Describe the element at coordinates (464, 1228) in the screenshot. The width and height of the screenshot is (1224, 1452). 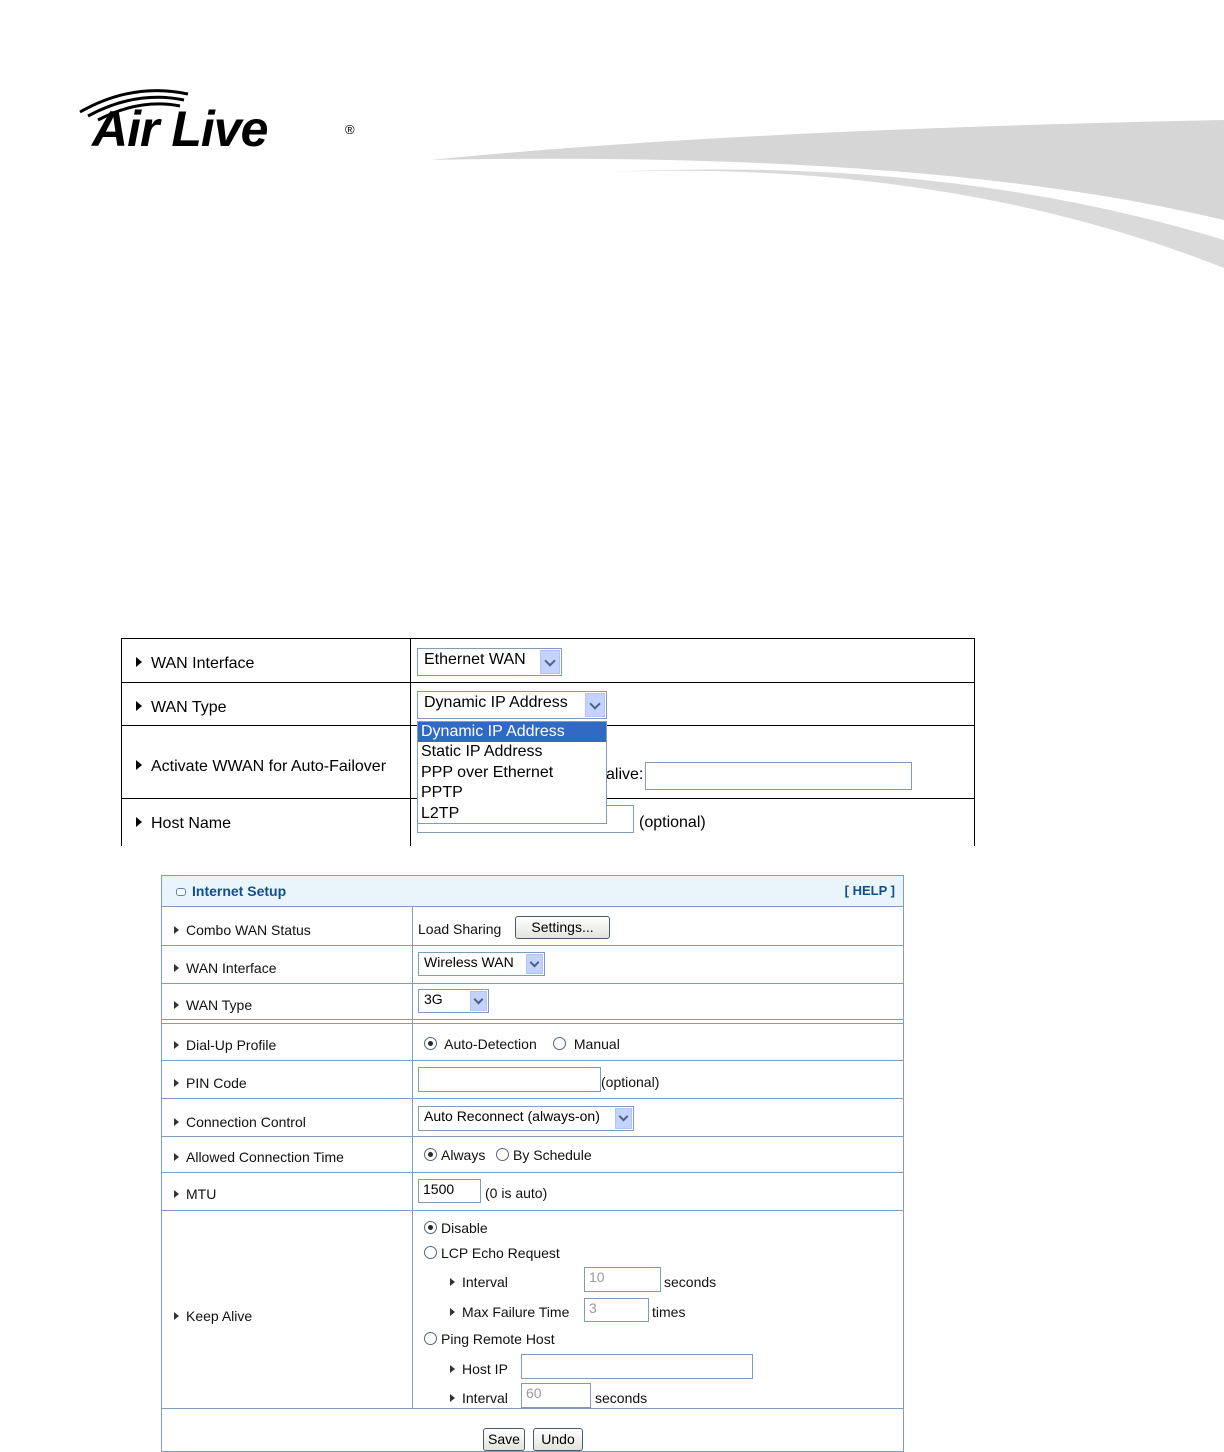
I see `keepalive-disable-label: Disable` at that location.